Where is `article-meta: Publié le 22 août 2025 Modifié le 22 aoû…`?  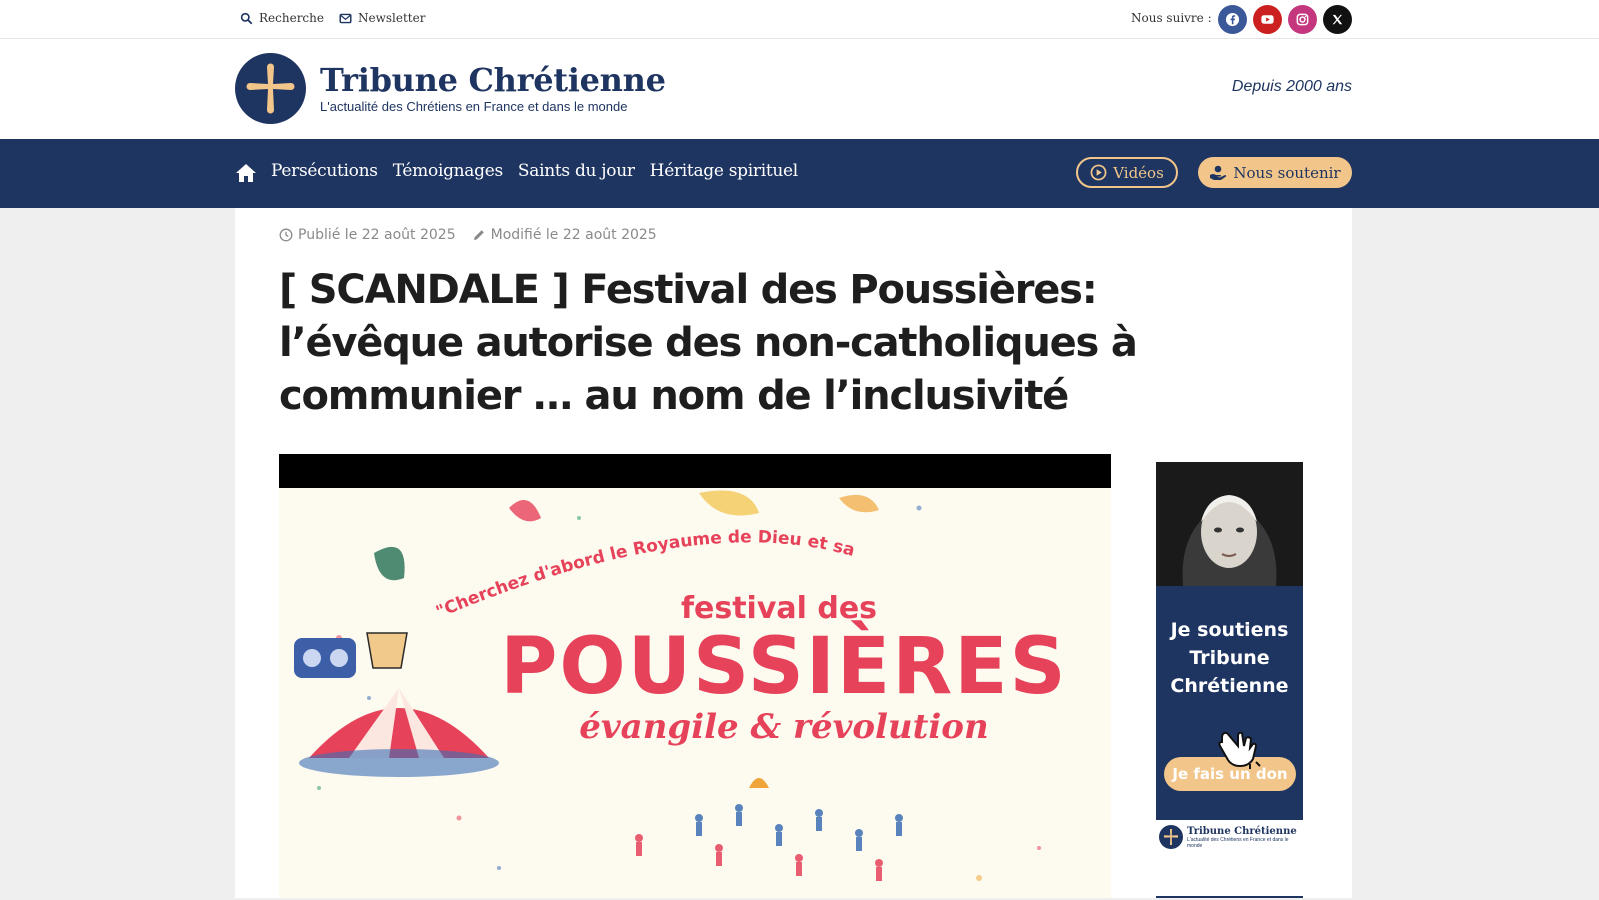 article-meta: Publié le 22 août 2025 Modifié le 22 aoû… is located at coordinates (468, 235).